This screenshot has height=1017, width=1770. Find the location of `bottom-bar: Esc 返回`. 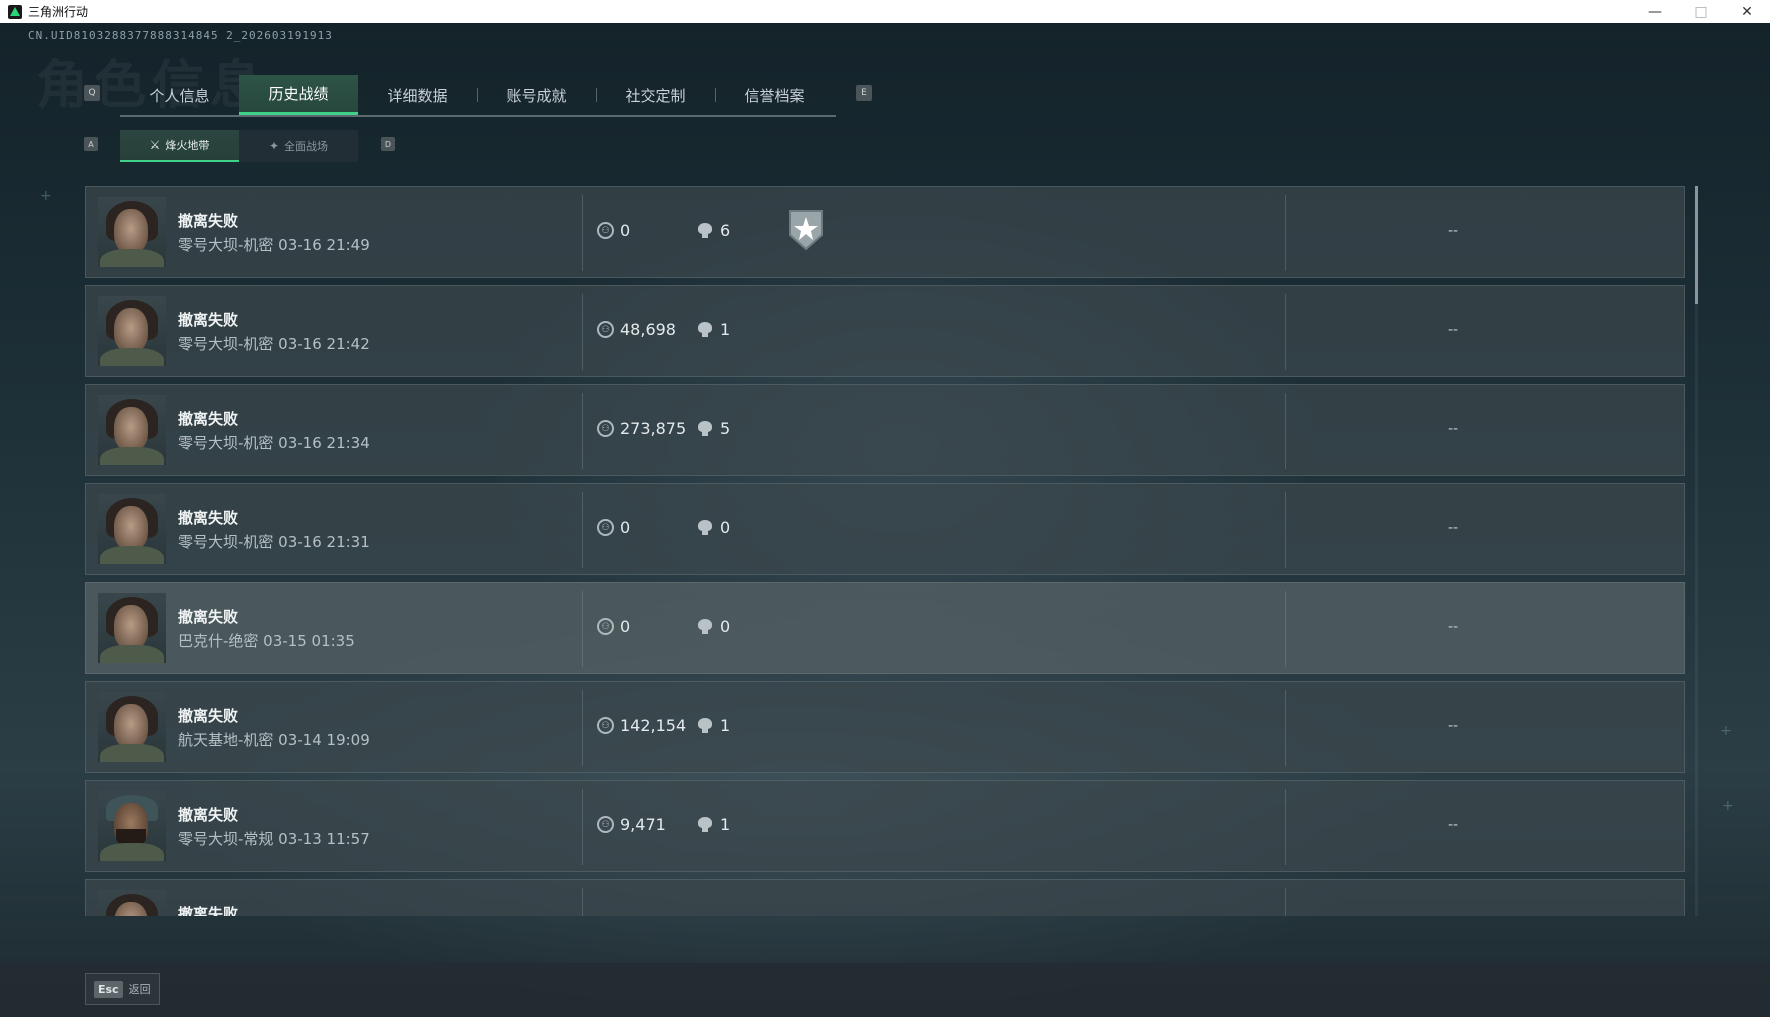

bottom-bar: Esc 返回 is located at coordinates (885, 990).